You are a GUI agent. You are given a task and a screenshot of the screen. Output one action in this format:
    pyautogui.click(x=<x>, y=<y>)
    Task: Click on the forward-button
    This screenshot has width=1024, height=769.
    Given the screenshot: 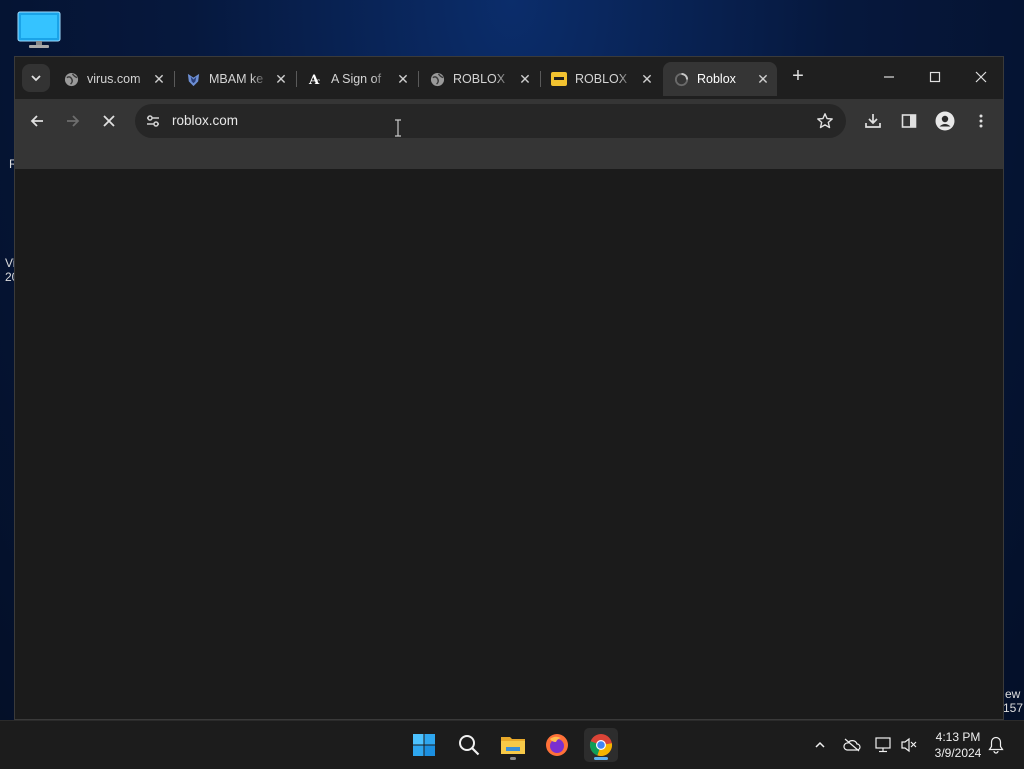 What is the action you would take?
    pyautogui.click(x=73, y=121)
    